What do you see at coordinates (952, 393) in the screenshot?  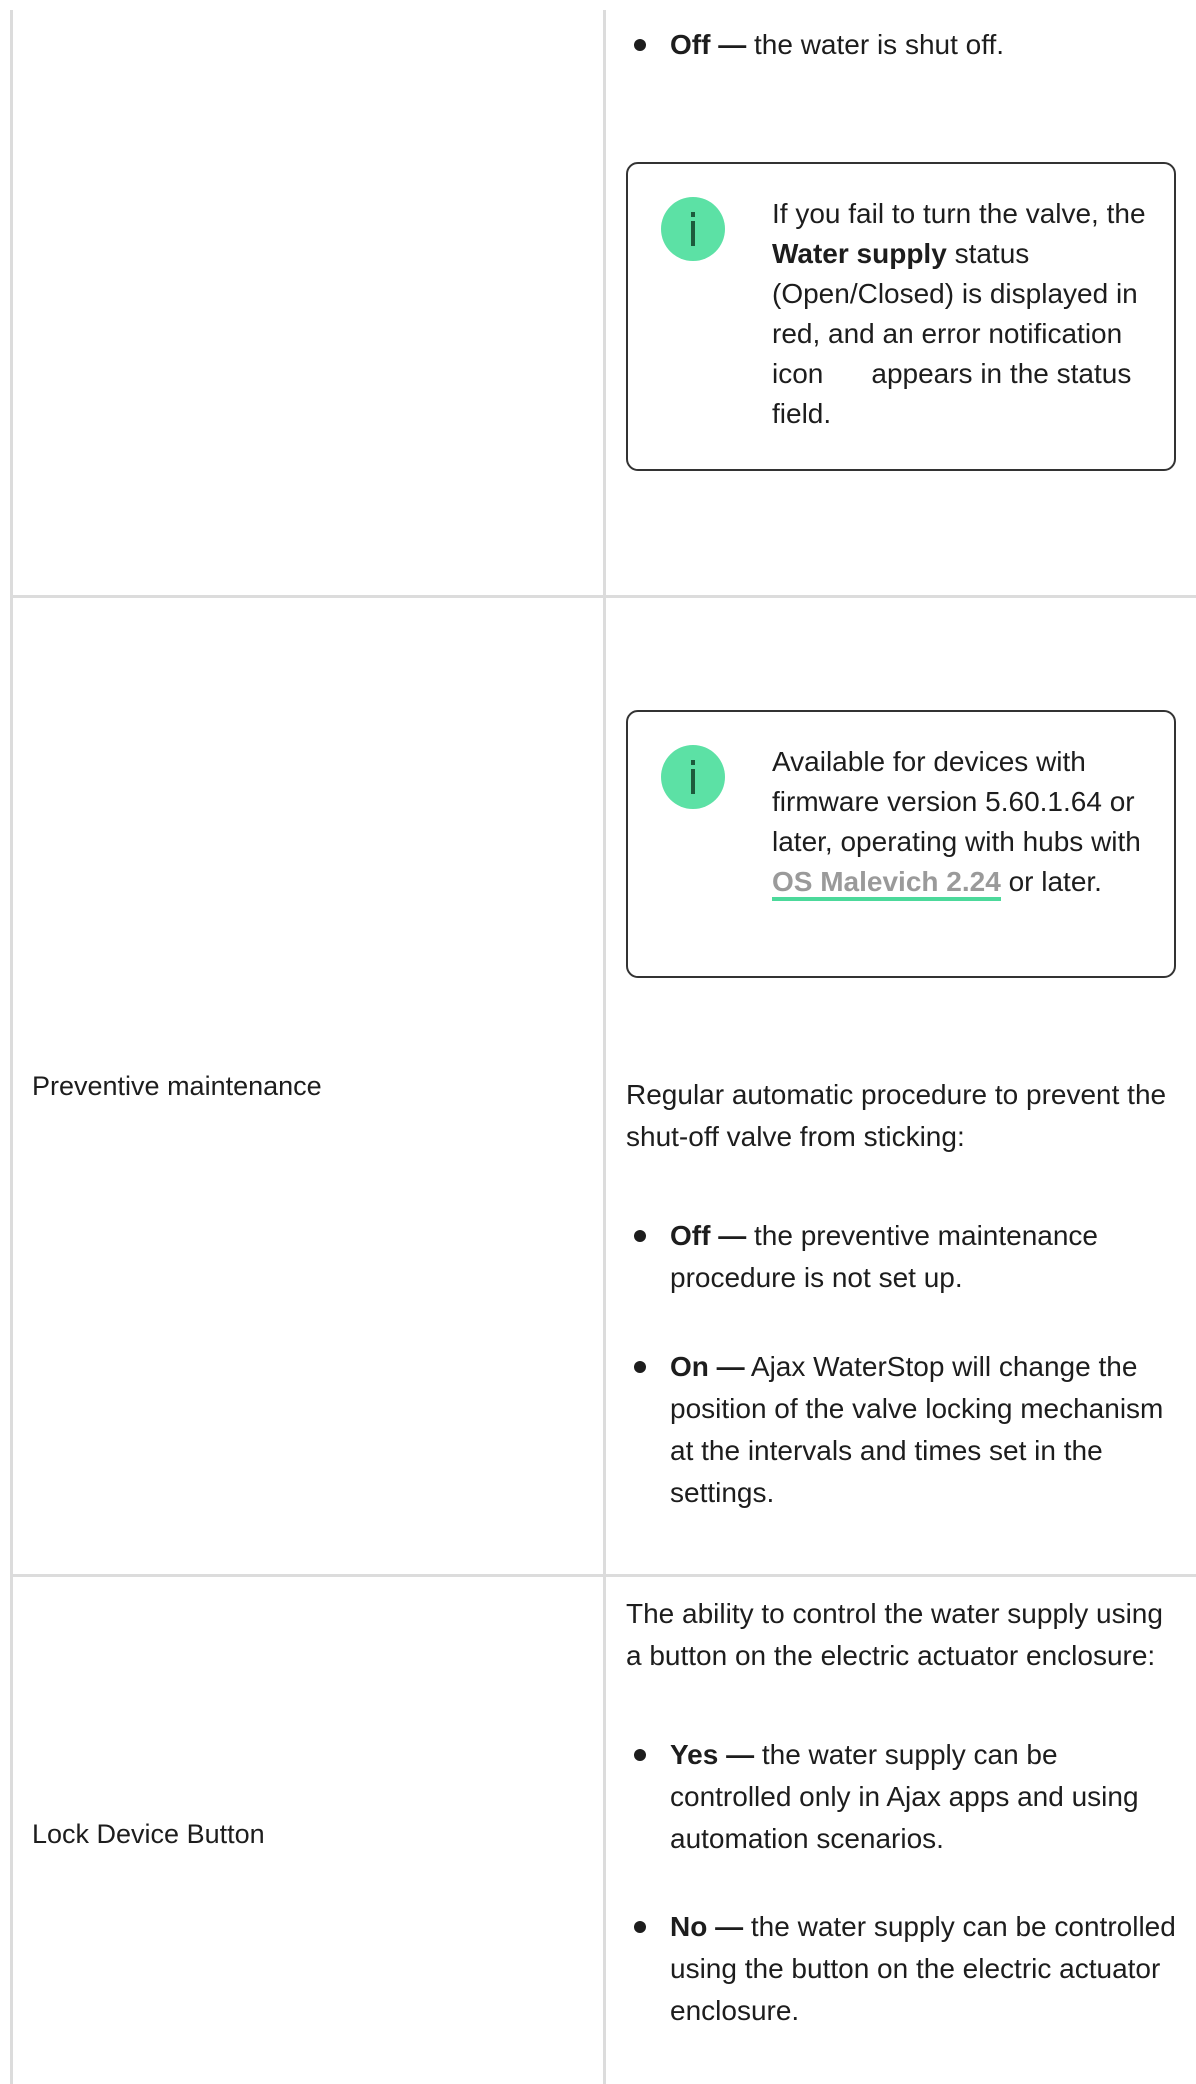 I see `note-text-part: appears in the status field.` at bounding box center [952, 393].